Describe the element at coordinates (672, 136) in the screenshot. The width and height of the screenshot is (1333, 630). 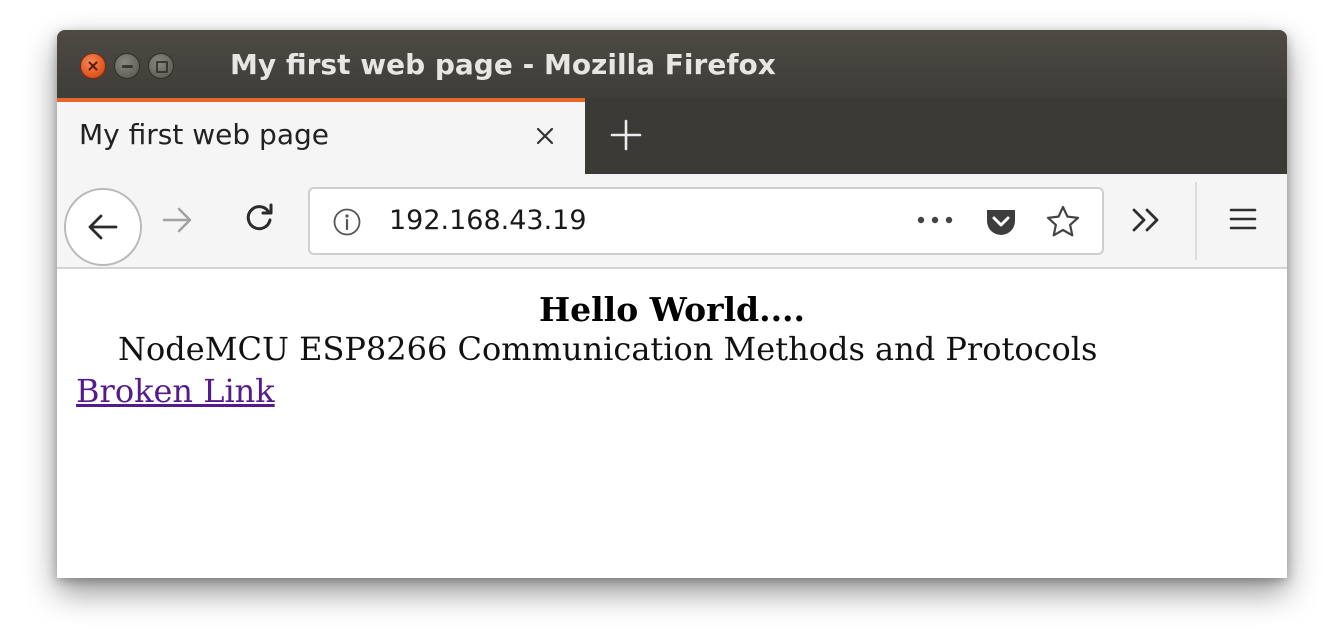
I see `tab-strip: My first web page` at that location.